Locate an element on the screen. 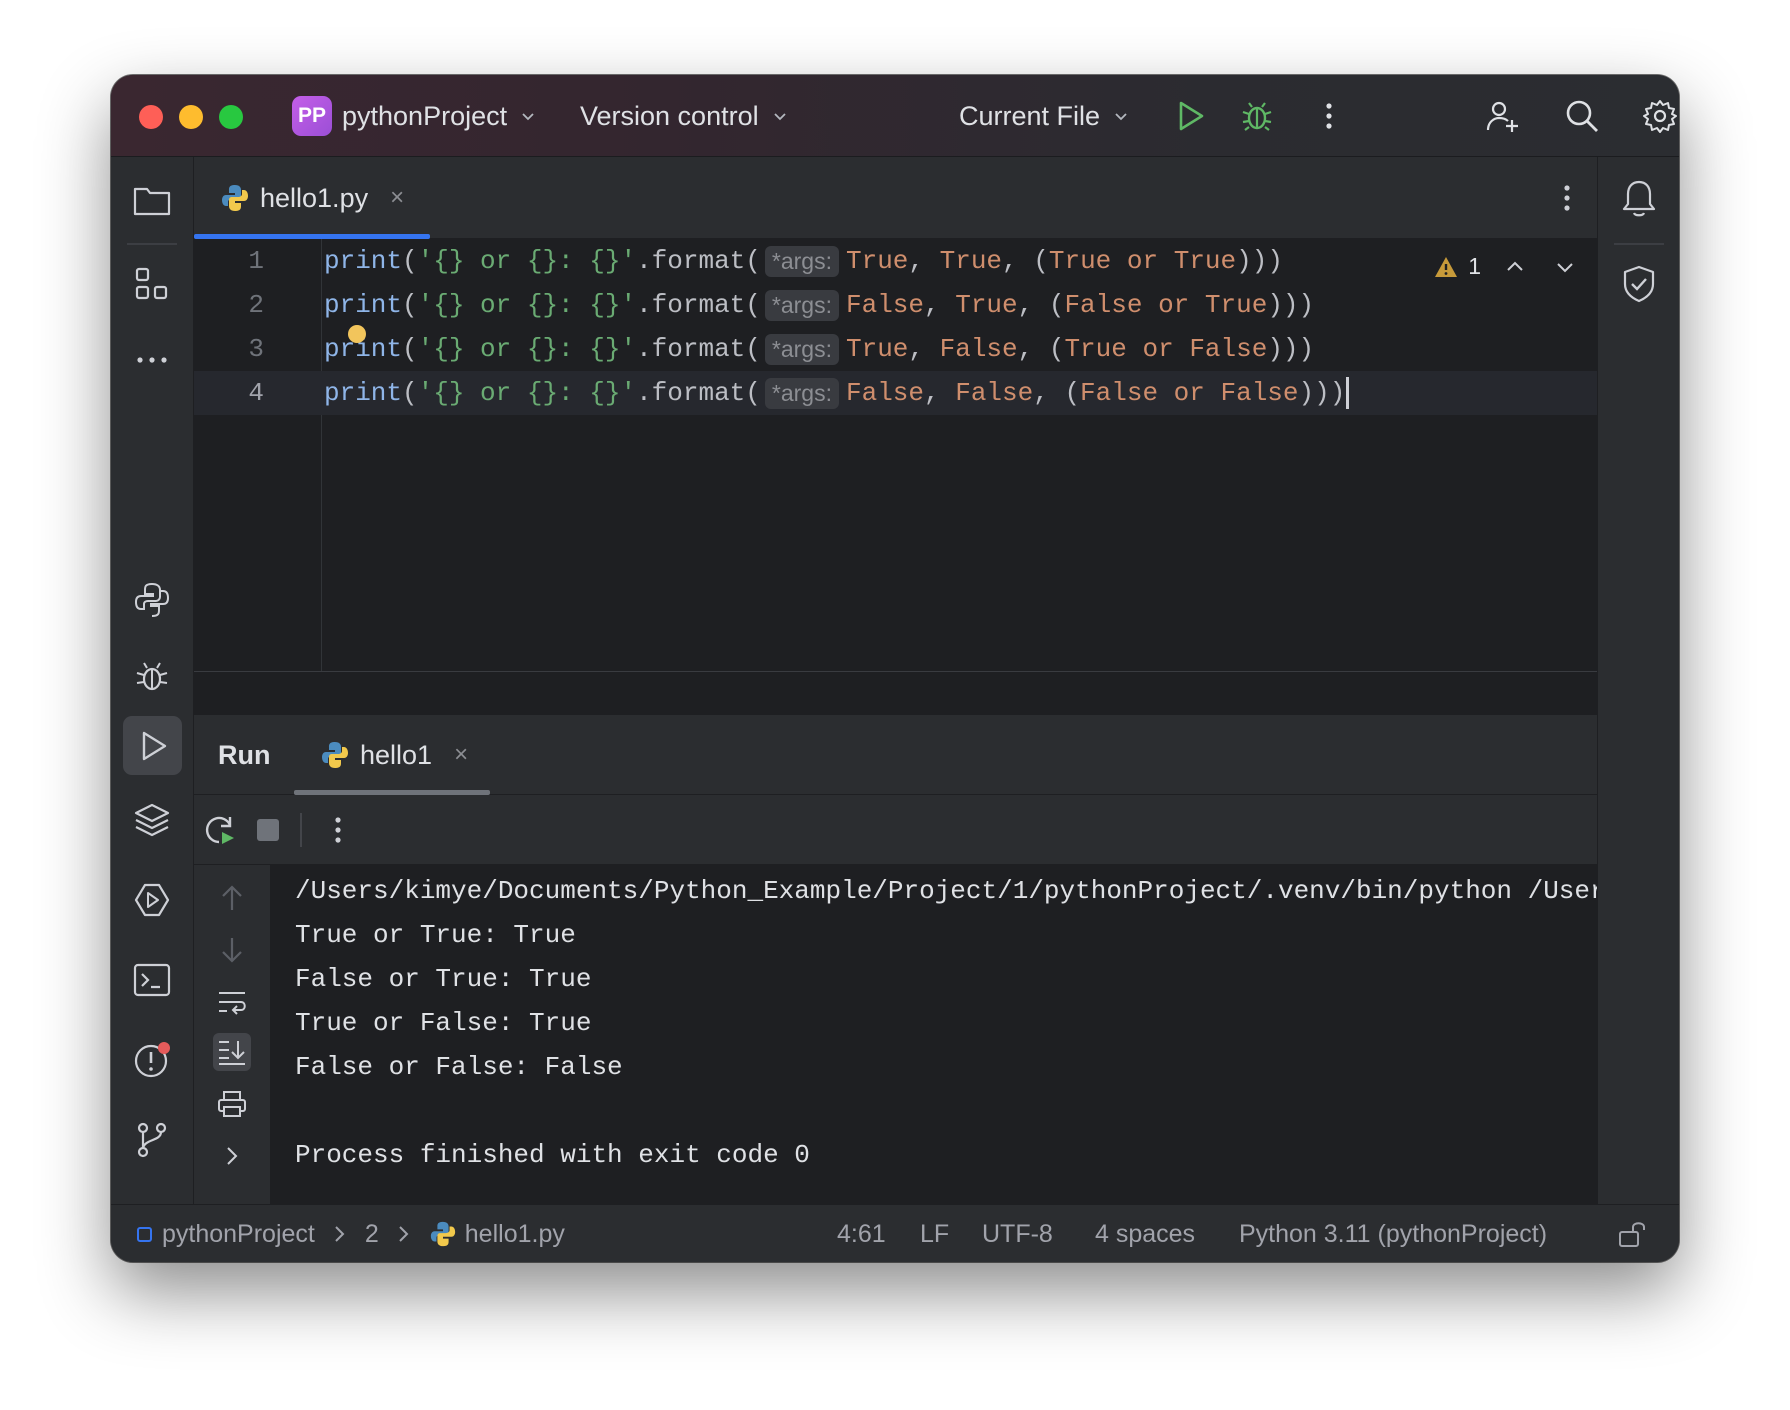  text-caret is located at coordinates (1348, 393).